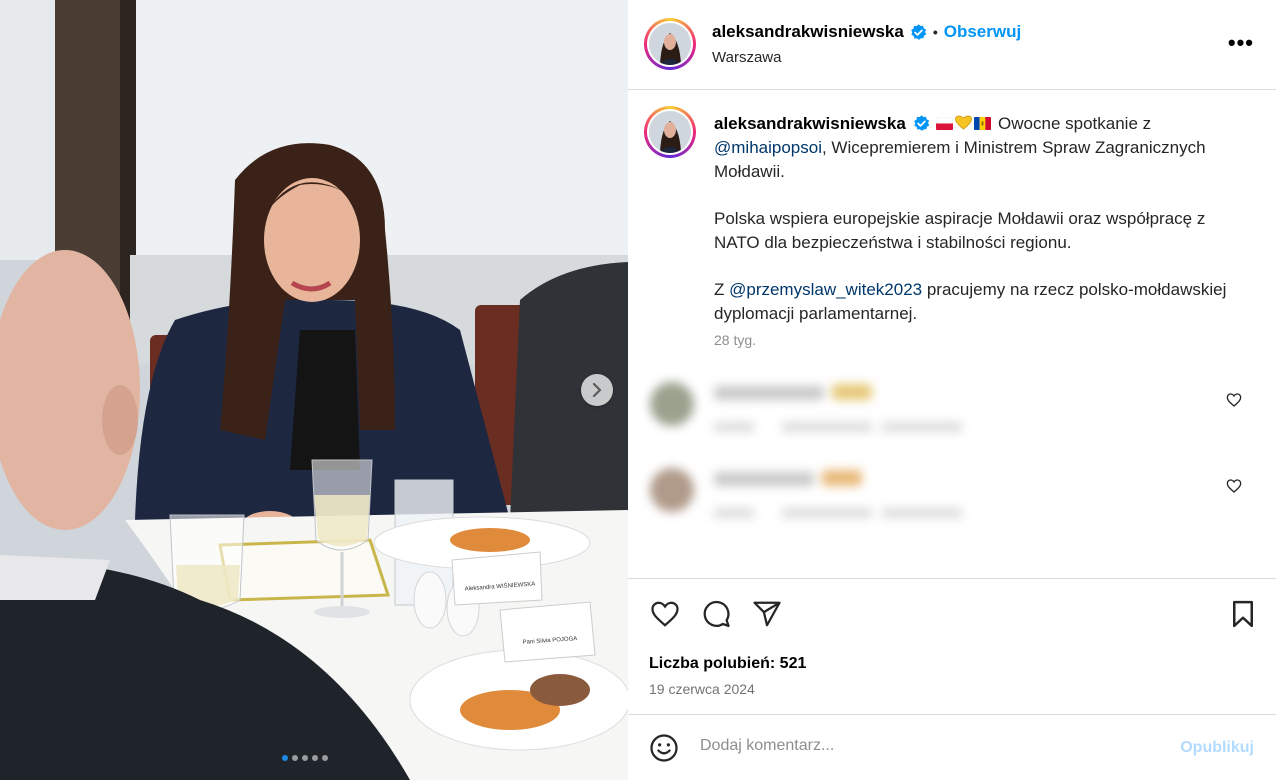  Describe the element at coordinates (952, 646) in the screenshot. I see `post-actions: Liczba polubień: 521 19 czerwca 2024` at that location.